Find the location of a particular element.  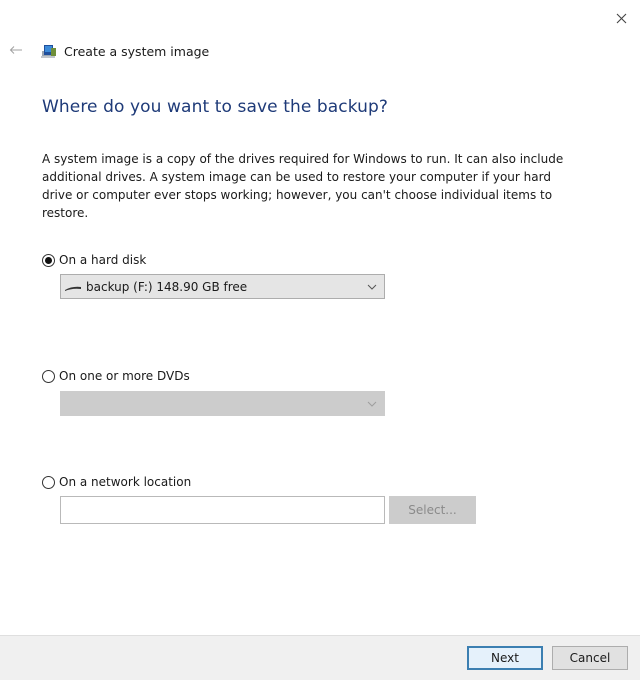

wizard-title-text: Create a system image is located at coordinates (137, 51).